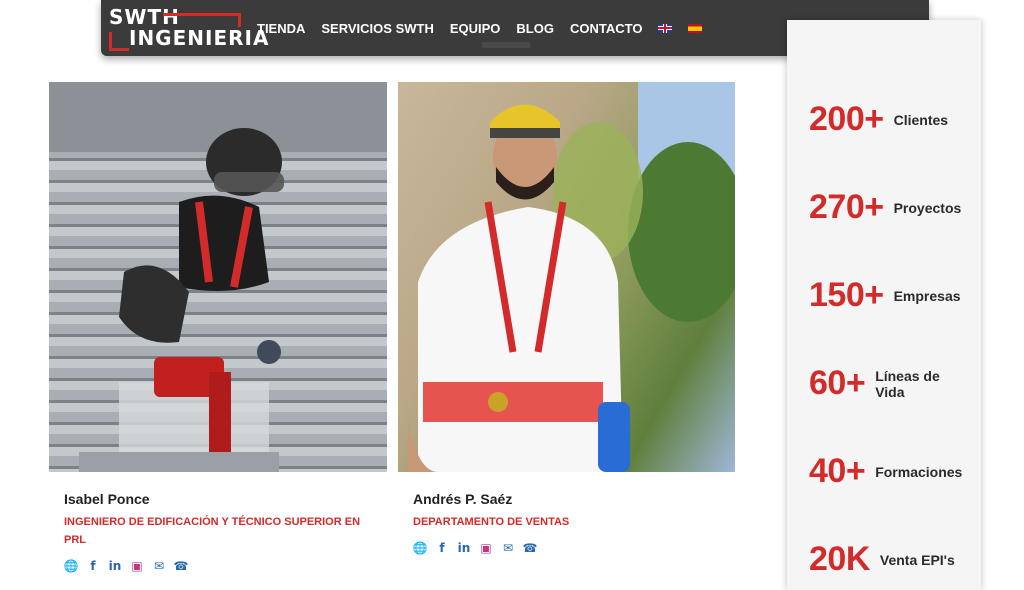 This screenshot has width=1024, height=590. What do you see at coordinates (885, 207) in the screenshot?
I see `stat-item: 270+ Proyectos` at bounding box center [885, 207].